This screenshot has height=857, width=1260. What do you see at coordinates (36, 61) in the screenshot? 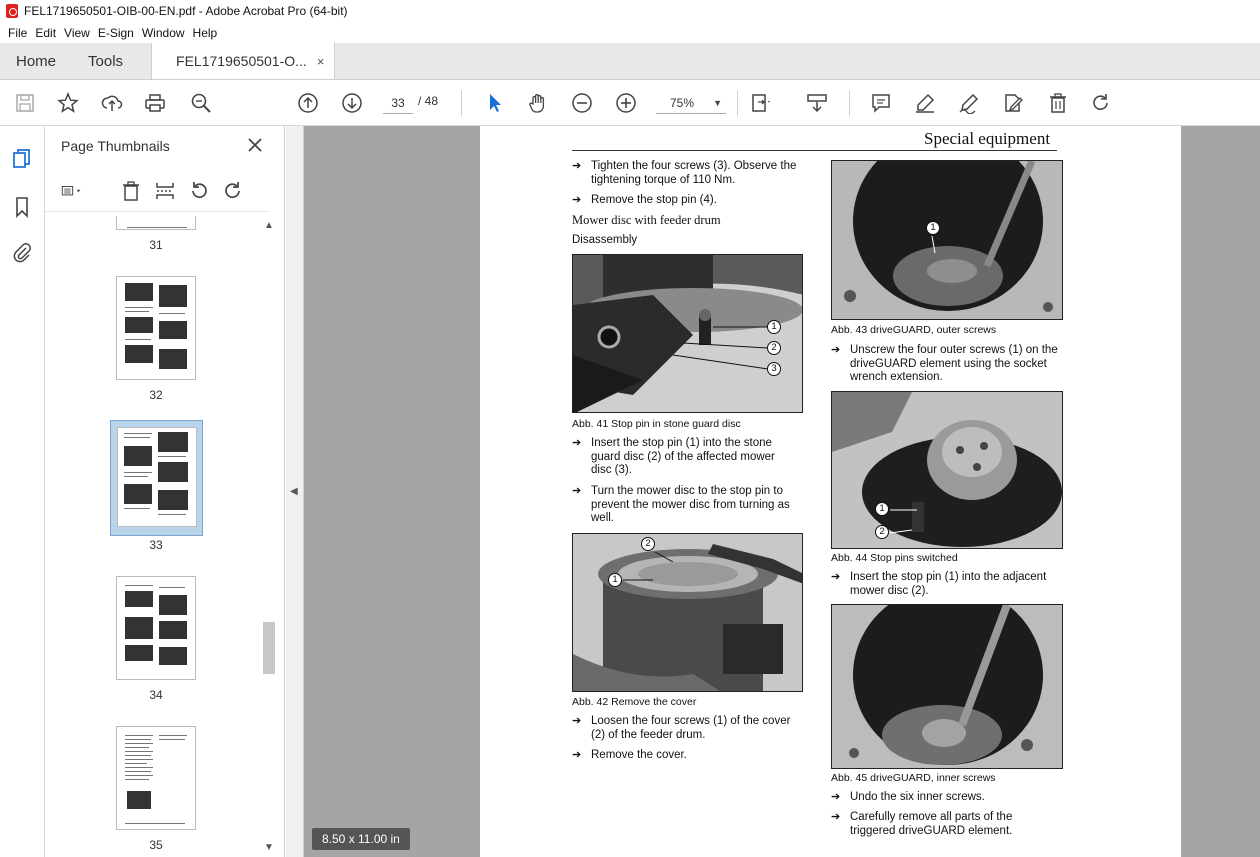
I see `tab-home: Home` at bounding box center [36, 61].